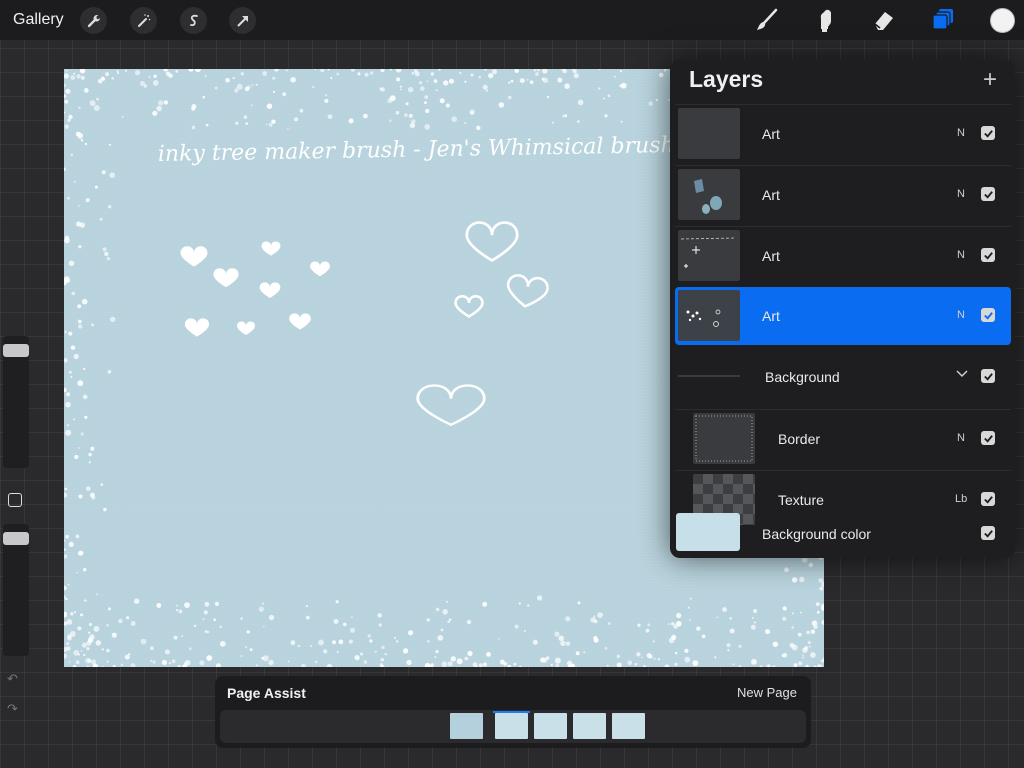 The height and width of the screenshot is (768, 1024). I want to click on background-color-swatch, so click(708, 532).